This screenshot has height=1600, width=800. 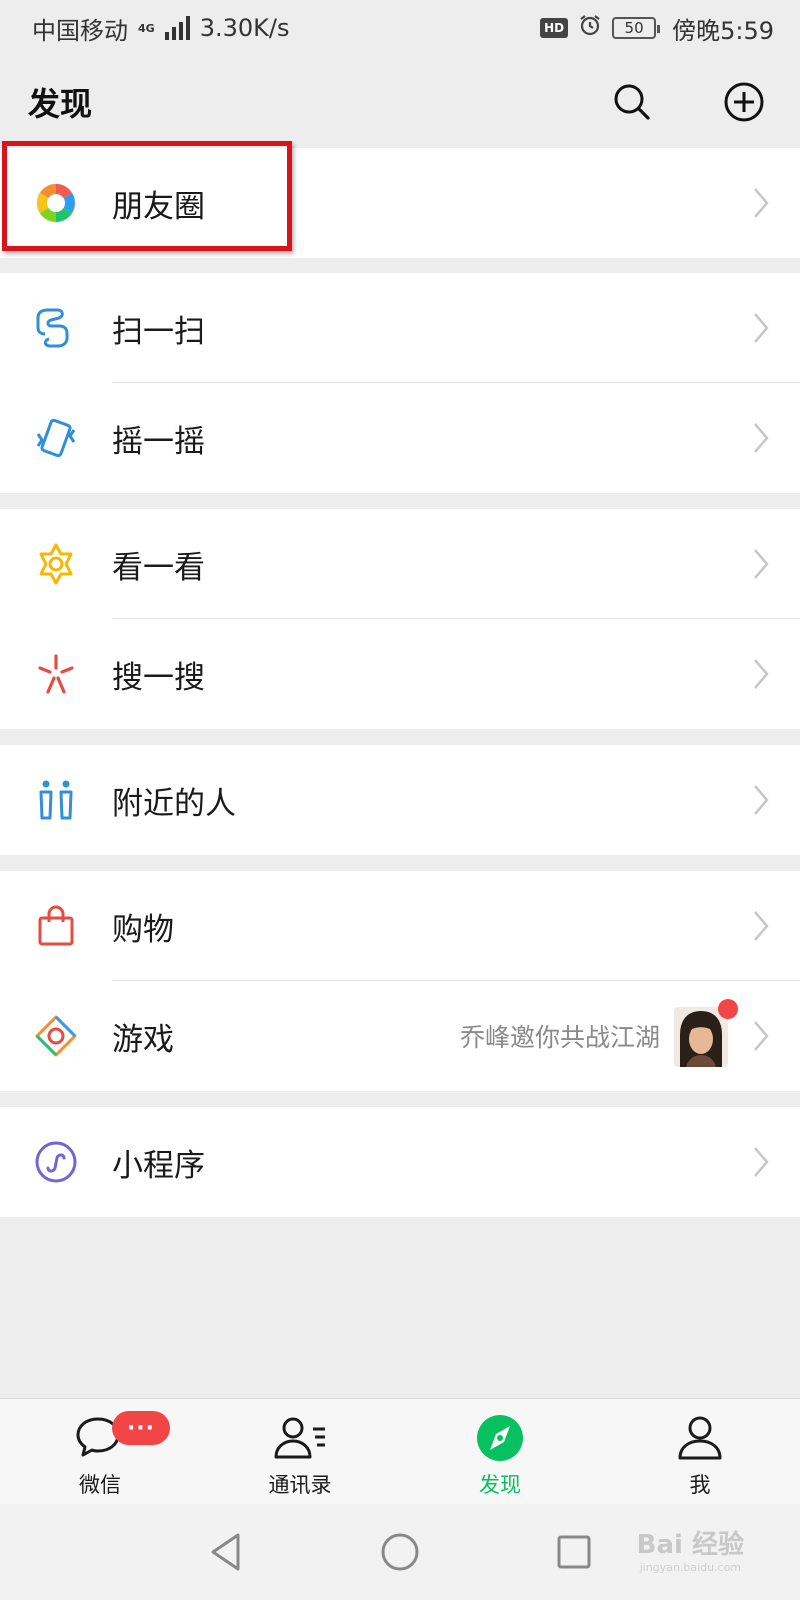 What do you see at coordinates (700, 1485) in the screenshot?
I see `tab-label: 我` at bounding box center [700, 1485].